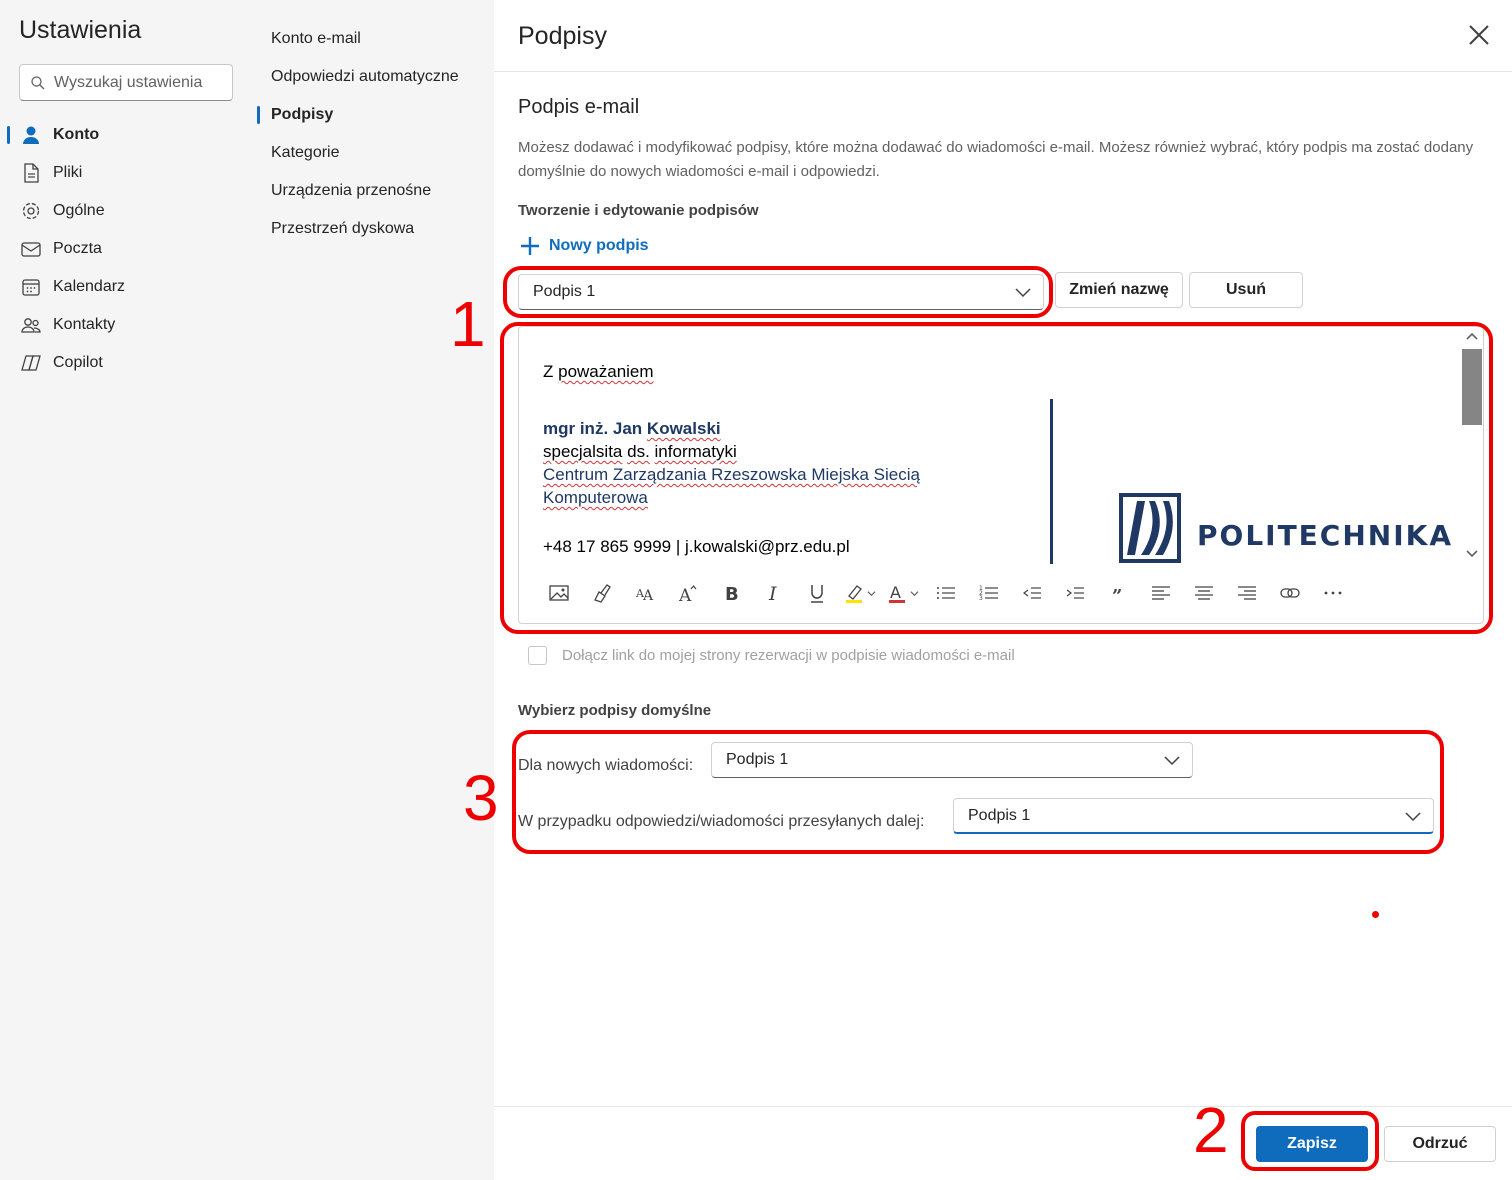 The height and width of the screenshot is (1180, 1512). I want to click on subnav-item-categories: Kategorie, so click(305, 153).